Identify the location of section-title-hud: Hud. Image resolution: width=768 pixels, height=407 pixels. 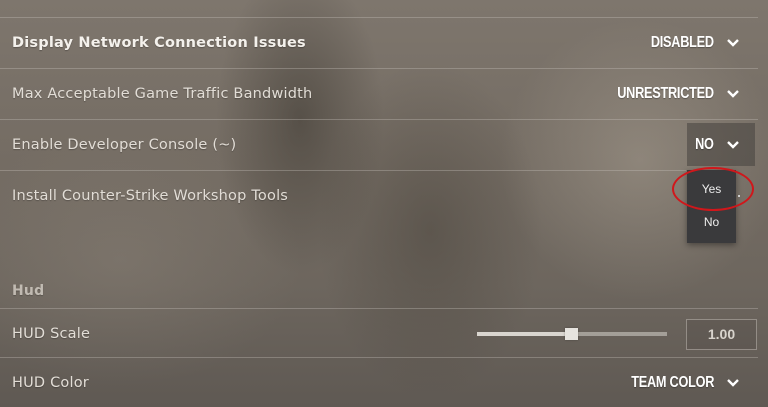
(28, 291).